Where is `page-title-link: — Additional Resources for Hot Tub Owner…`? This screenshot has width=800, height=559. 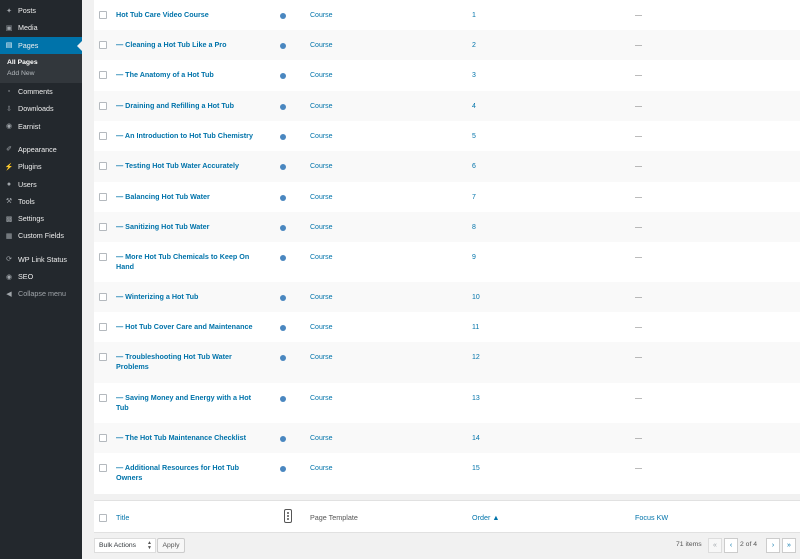
page-title-link: — Additional Resources for Hot Tub Owner… is located at coordinates (188, 473).